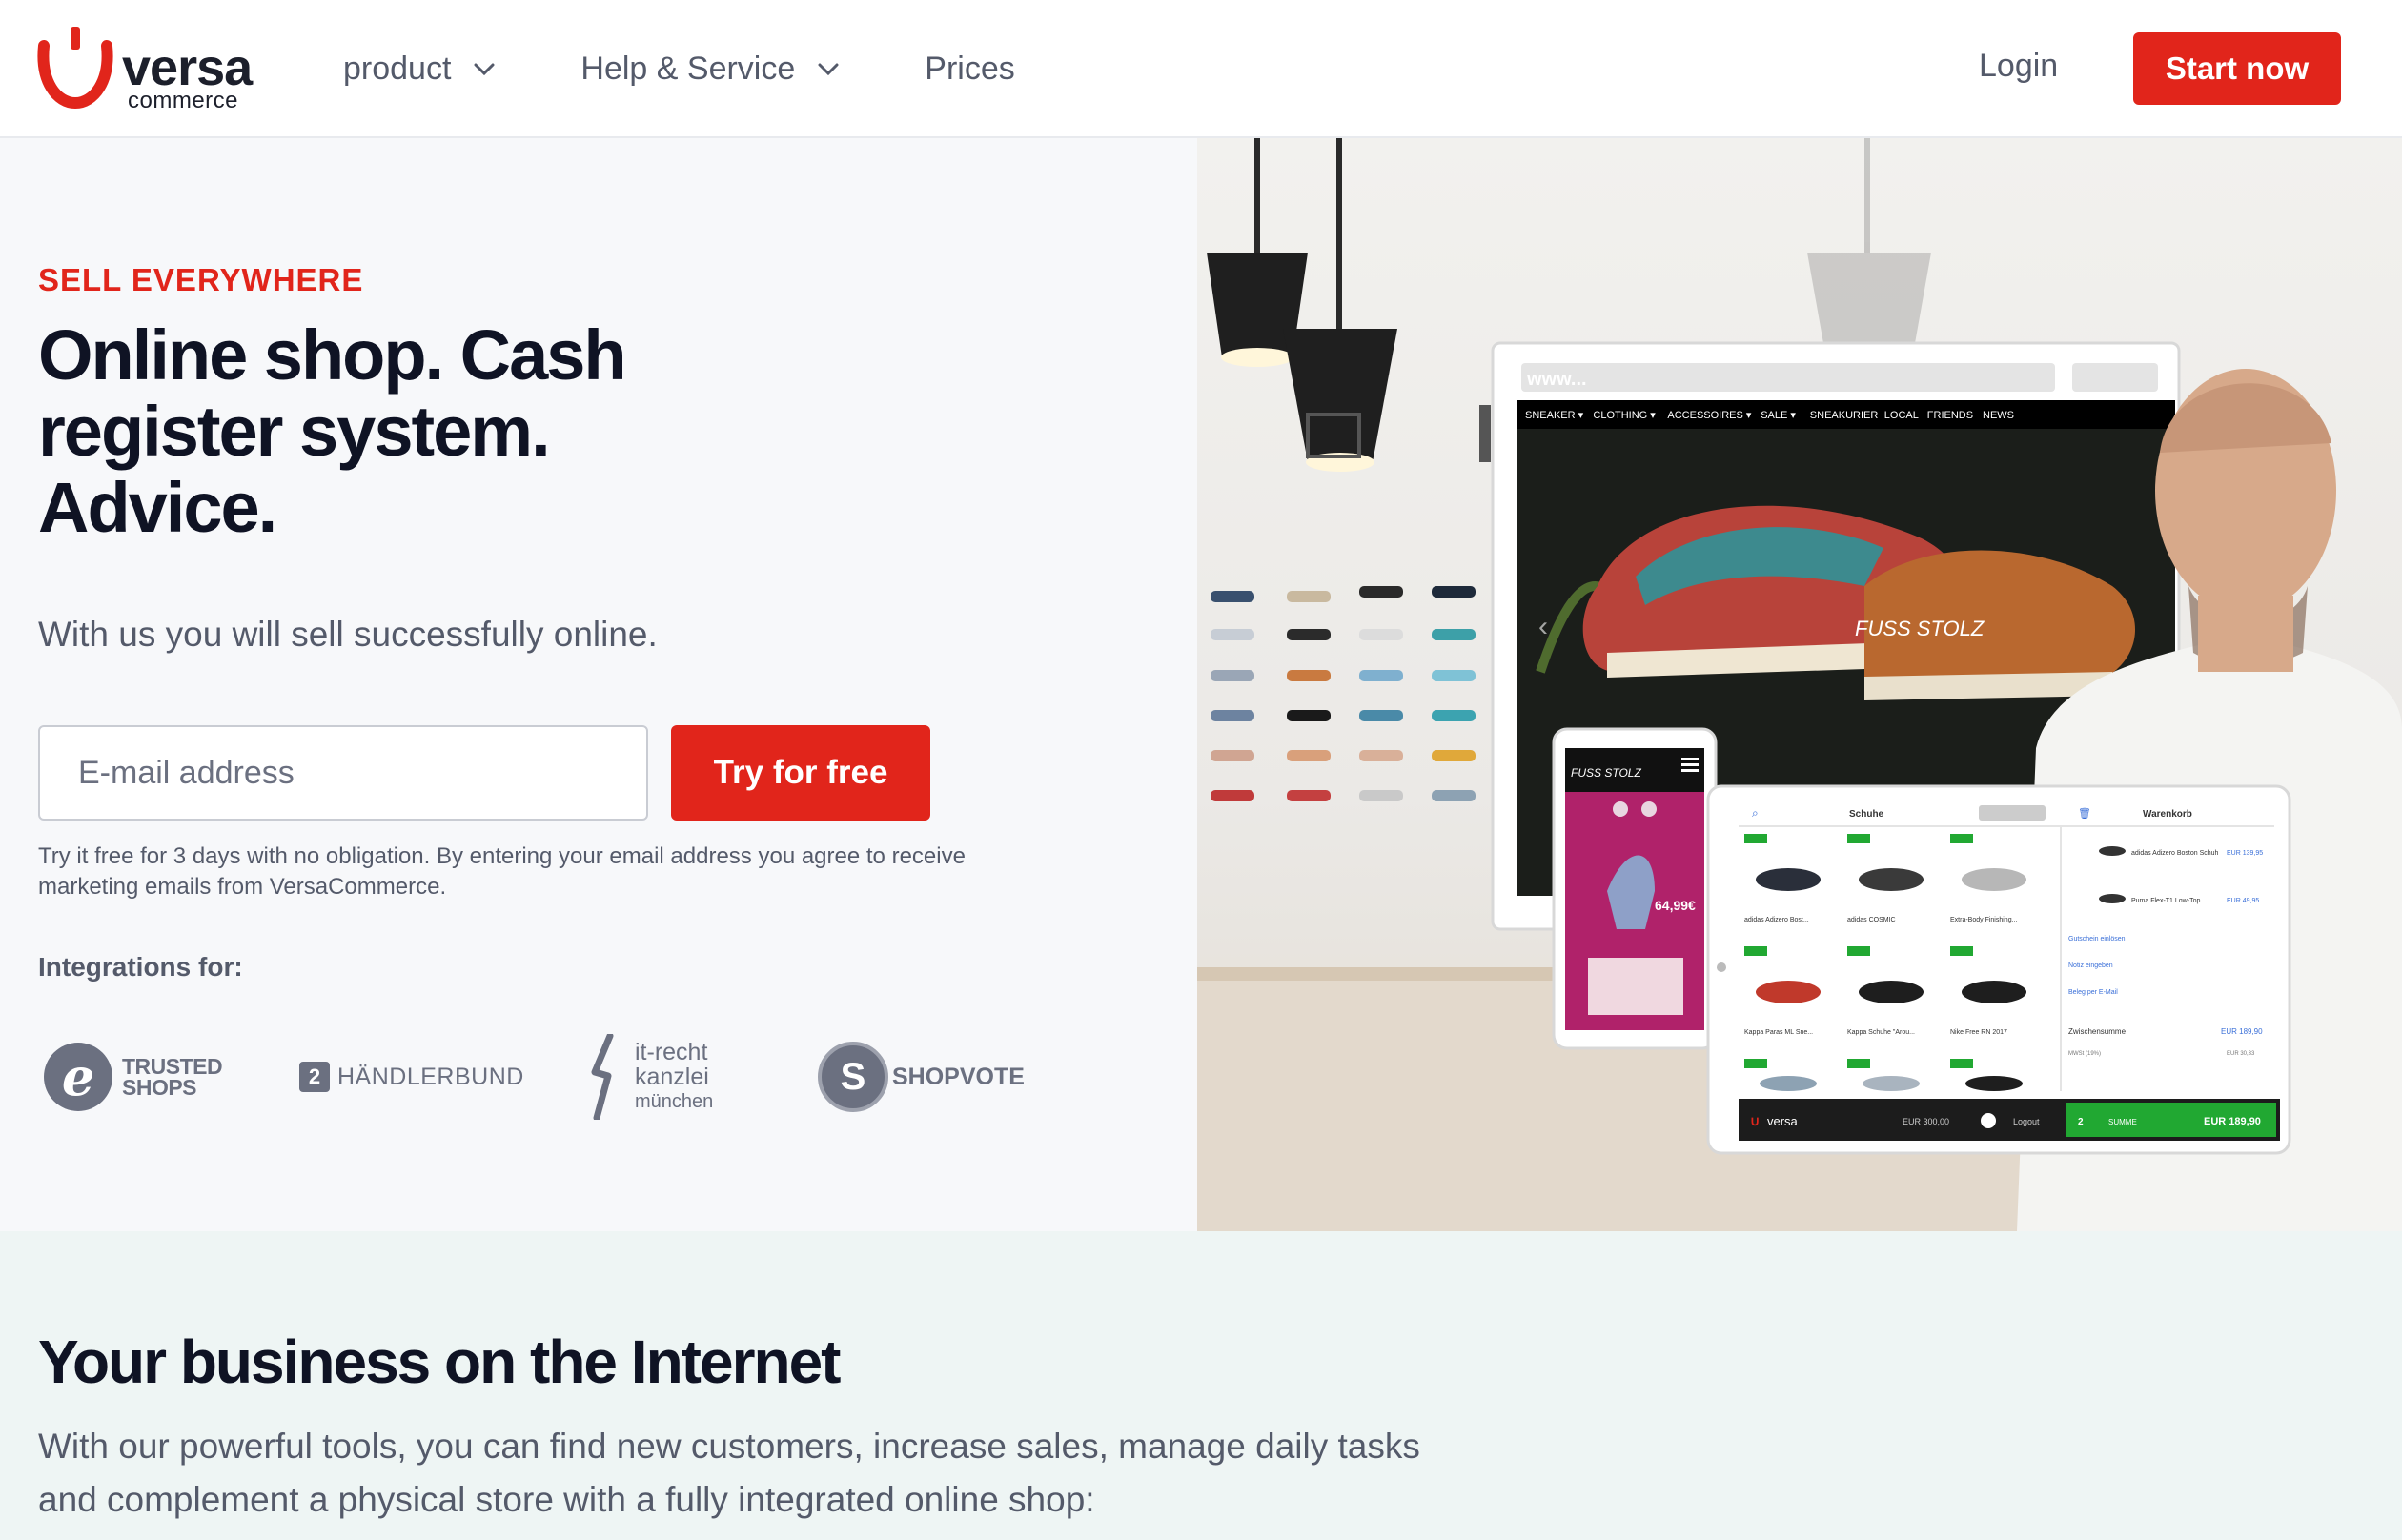 This screenshot has height=1540, width=2402. What do you see at coordinates (1709, 415) in the screenshot?
I see `shop-nav-item: ACCESSOIRES ▾` at bounding box center [1709, 415].